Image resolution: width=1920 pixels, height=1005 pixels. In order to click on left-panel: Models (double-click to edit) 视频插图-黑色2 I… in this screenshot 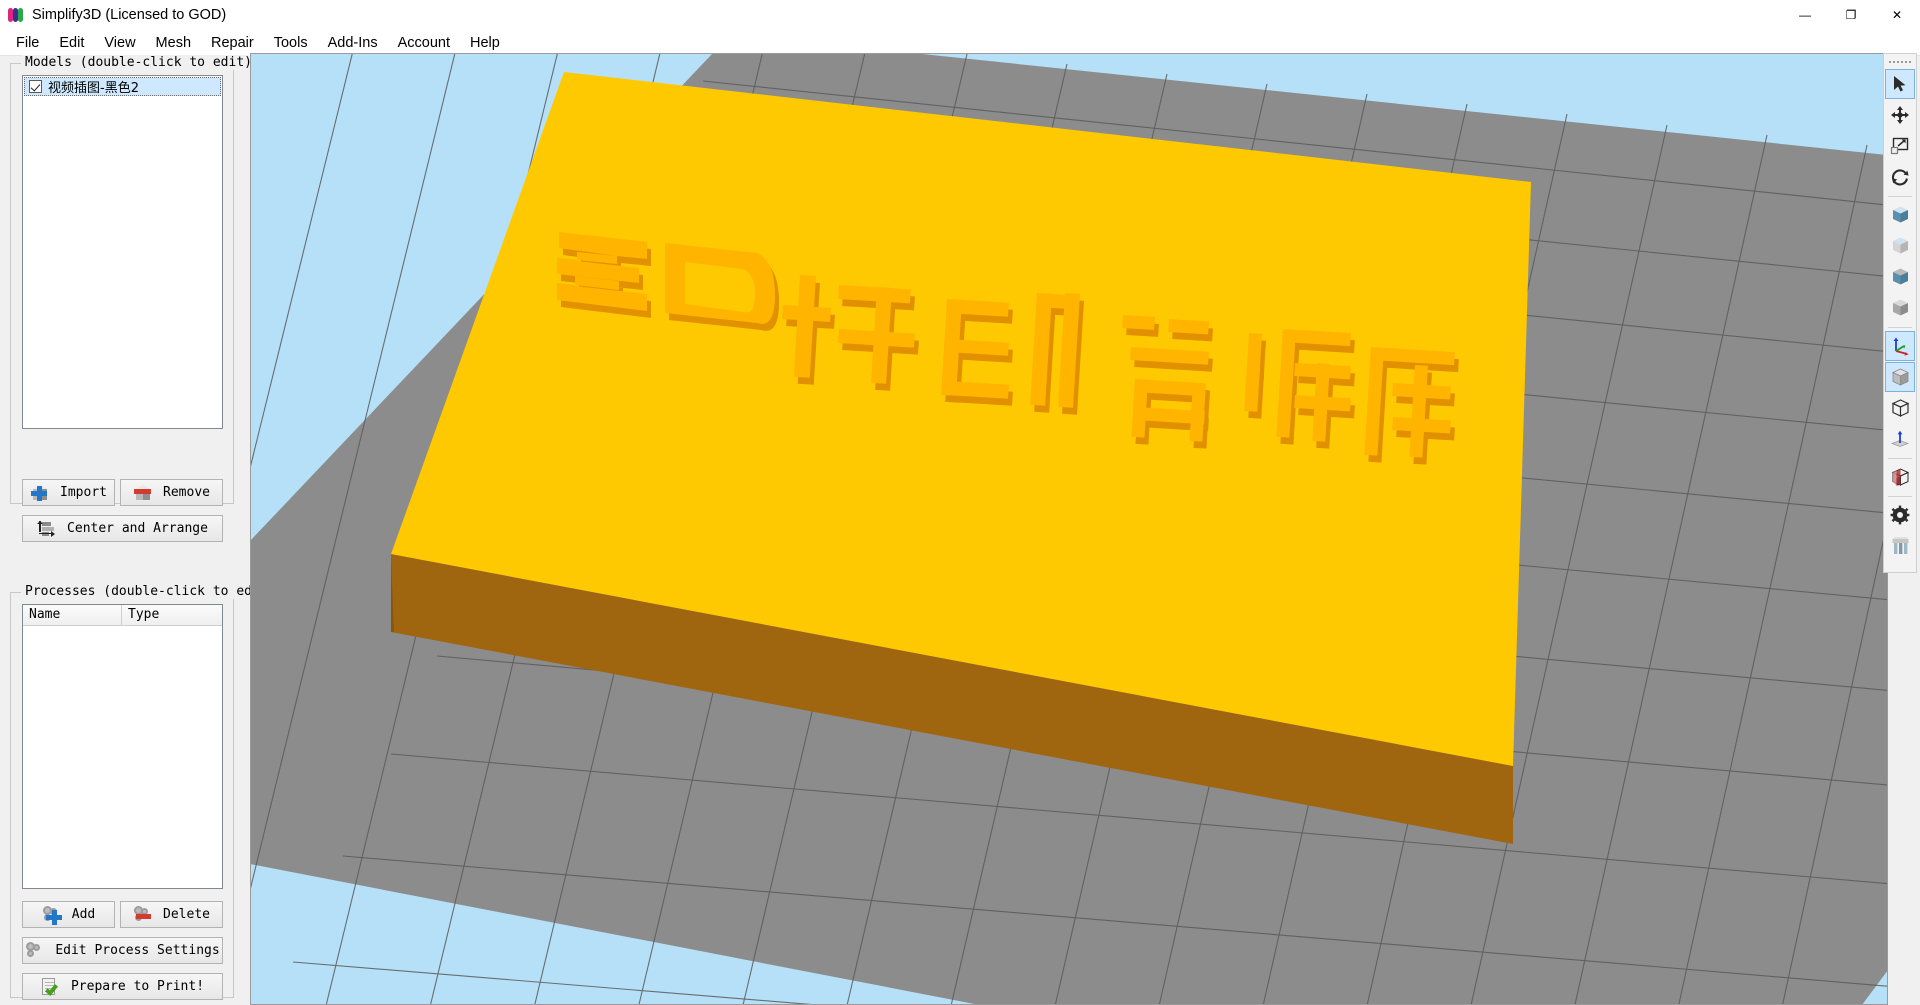, I will do `click(140, 530)`.